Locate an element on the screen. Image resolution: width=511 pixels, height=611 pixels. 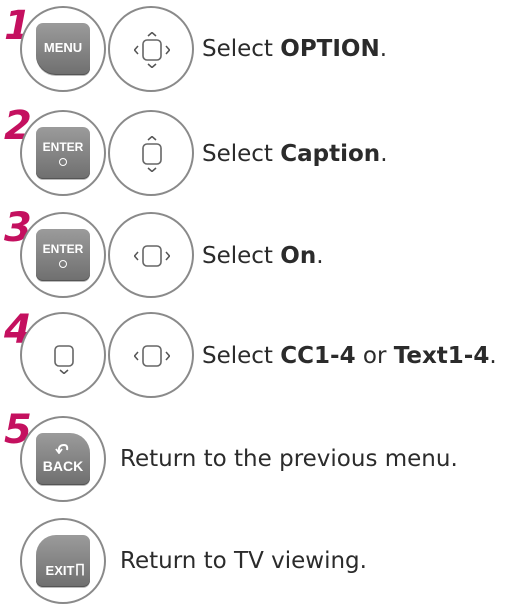
navigation-down-frame is located at coordinates (63, 355).